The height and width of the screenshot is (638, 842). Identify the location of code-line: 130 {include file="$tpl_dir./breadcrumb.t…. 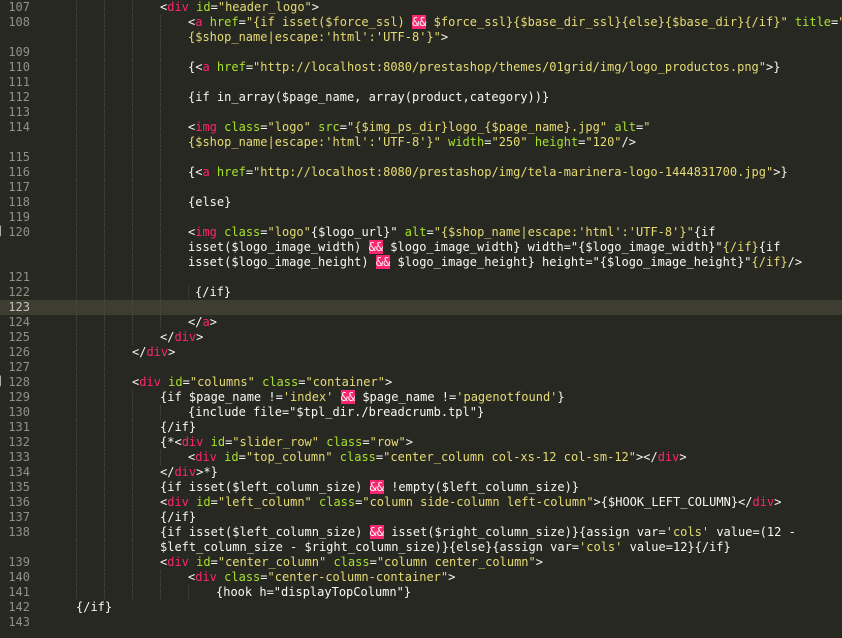
(421, 412).